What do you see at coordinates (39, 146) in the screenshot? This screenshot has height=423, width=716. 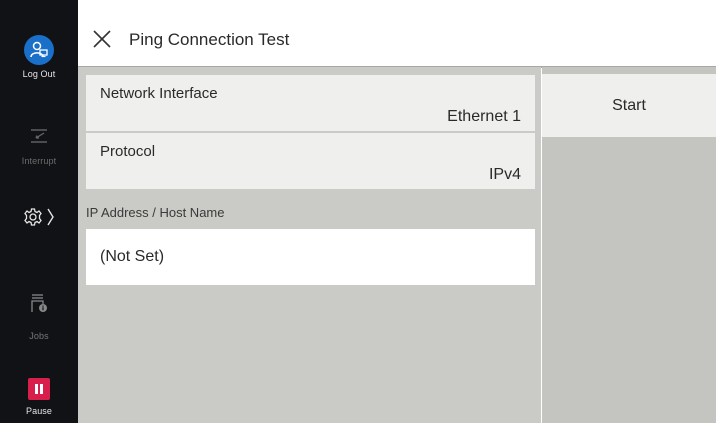 I see `interrupt-button: Interrupt` at bounding box center [39, 146].